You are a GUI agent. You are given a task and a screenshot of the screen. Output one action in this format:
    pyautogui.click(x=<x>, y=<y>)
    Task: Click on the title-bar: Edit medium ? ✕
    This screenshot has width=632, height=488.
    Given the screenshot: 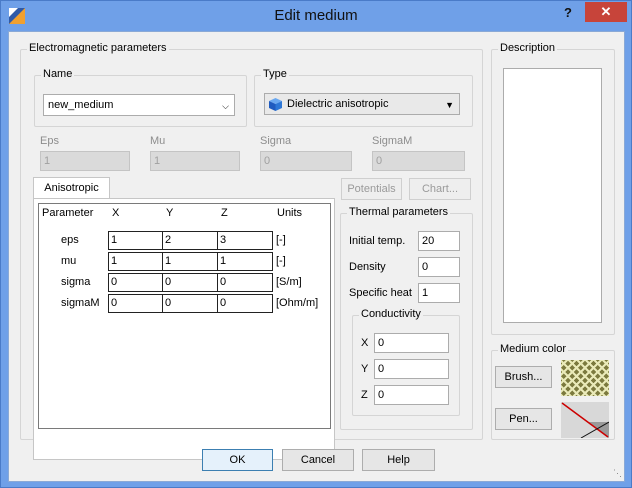 What is the action you would take?
    pyautogui.click(x=316, y=16)
    